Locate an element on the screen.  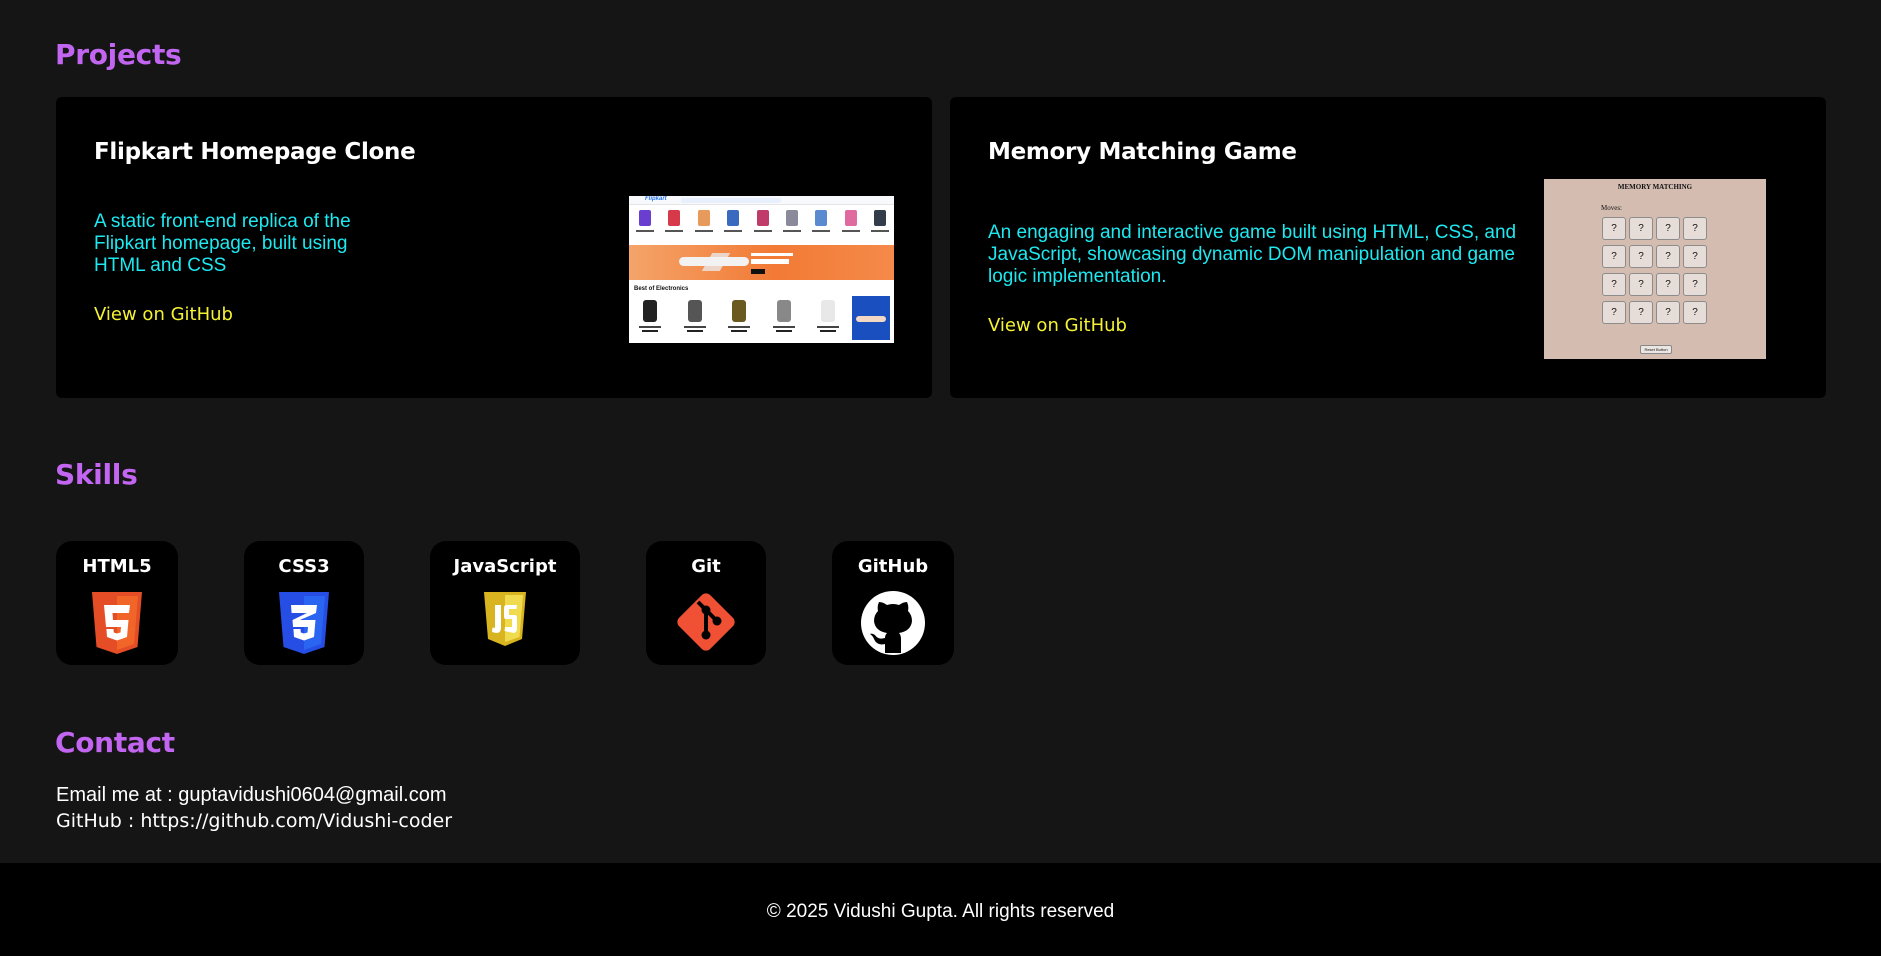
skill-card-javascript: JavaScript is located at coordinates (505, 603).